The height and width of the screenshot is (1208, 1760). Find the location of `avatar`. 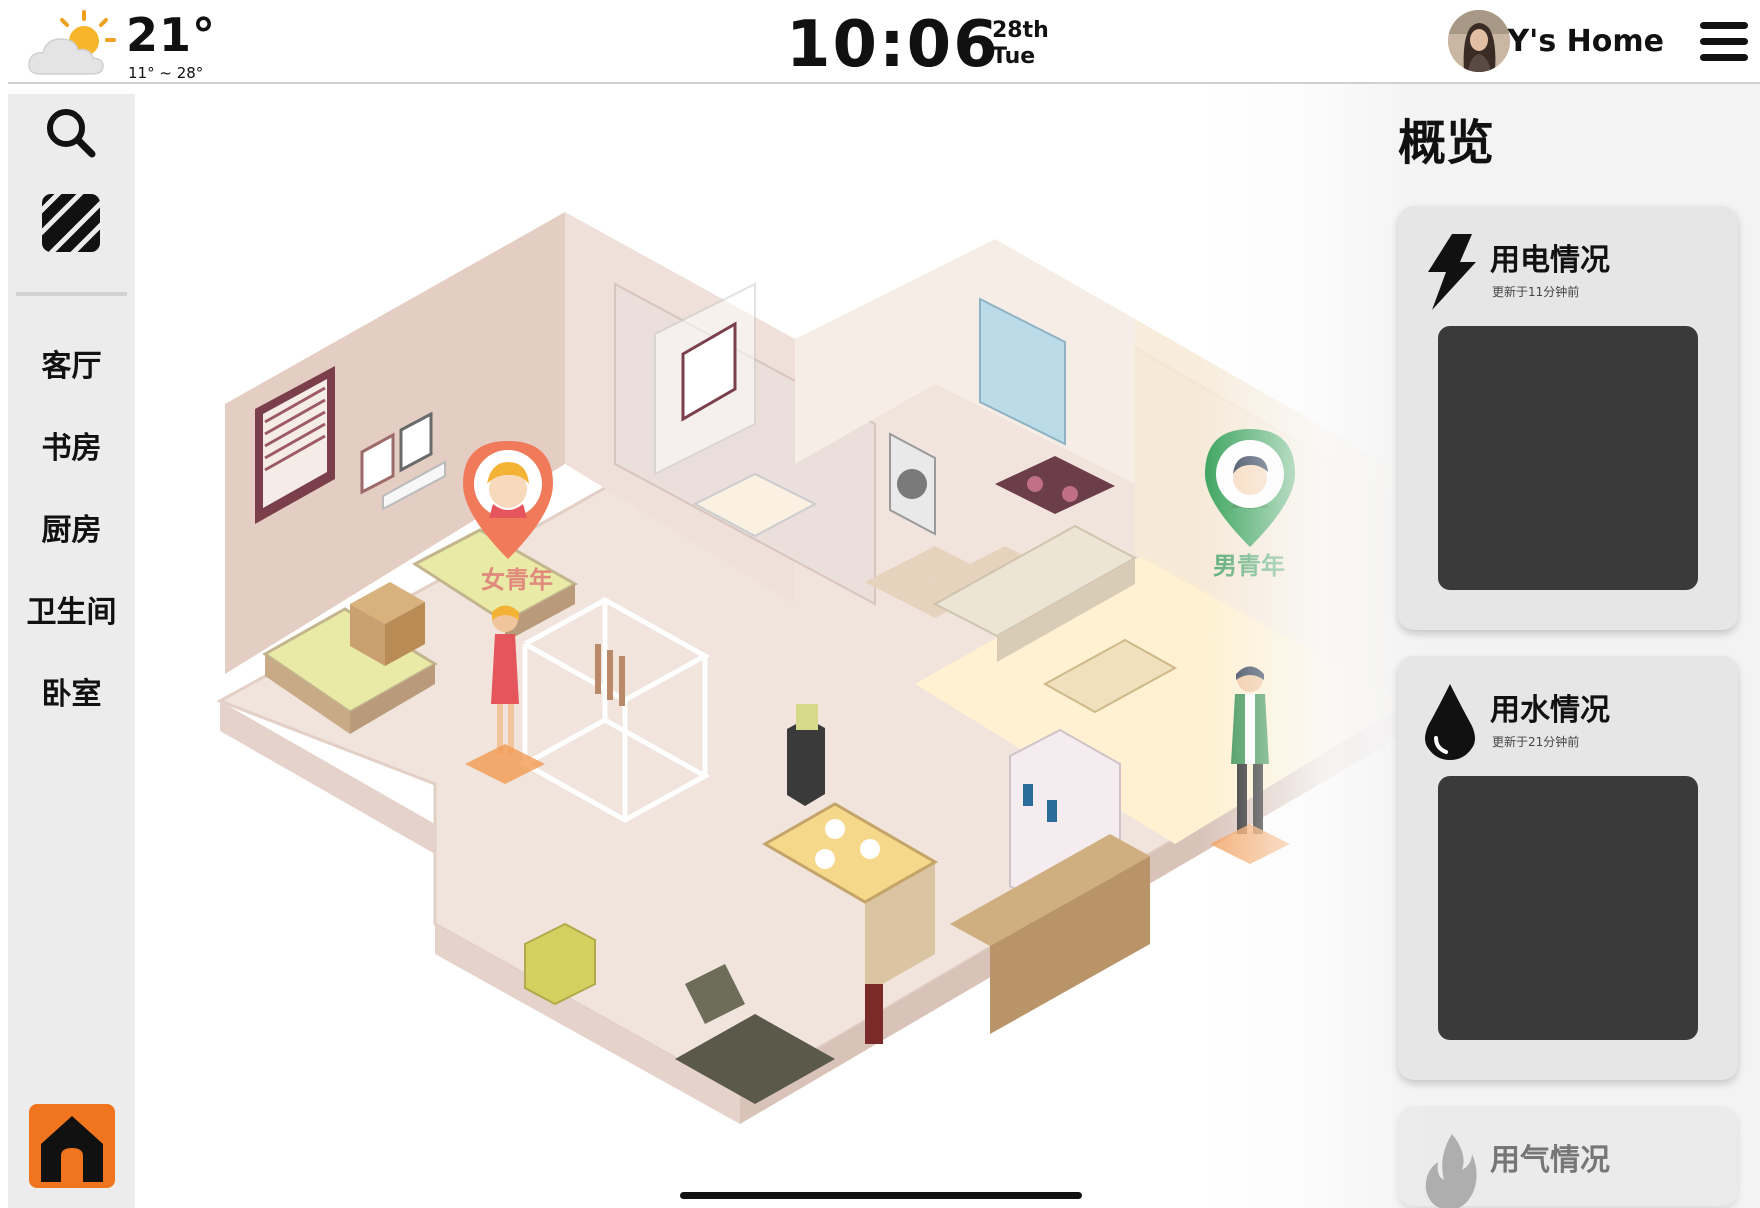

avatar is located at coordinates (1479, 41).